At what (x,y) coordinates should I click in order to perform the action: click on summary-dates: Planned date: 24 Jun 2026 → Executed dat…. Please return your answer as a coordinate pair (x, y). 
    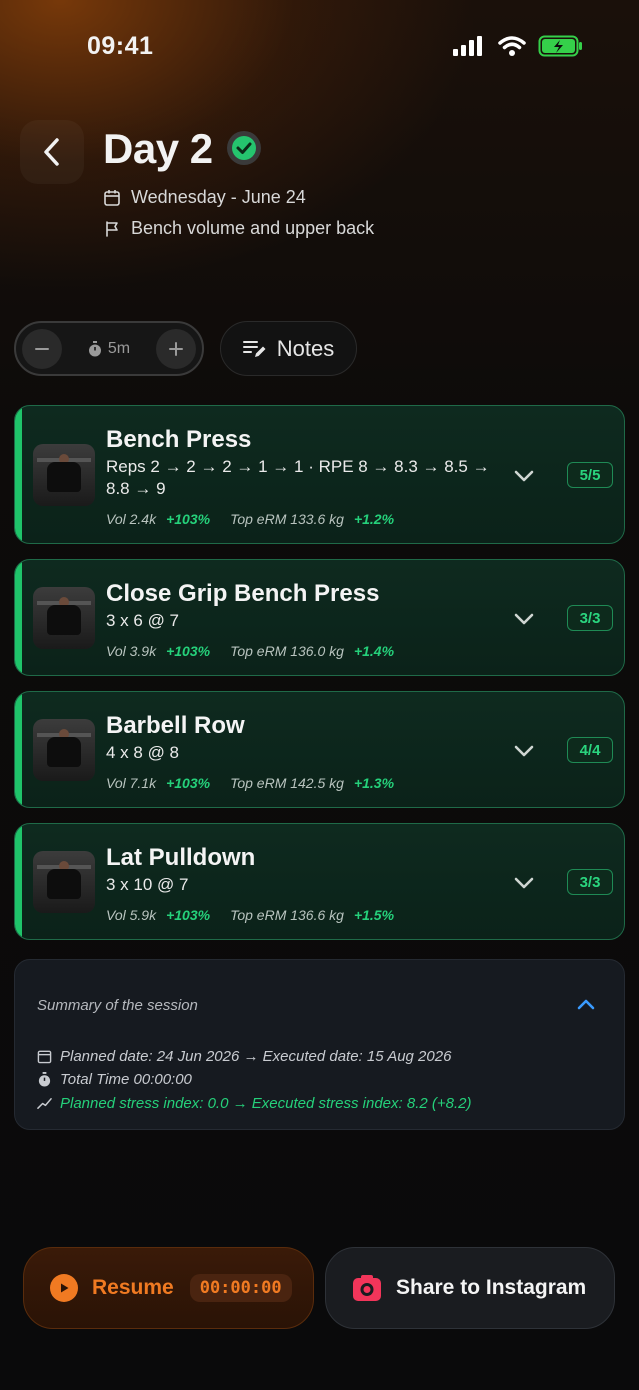
    Looking at the image, I should click on (256, 1056).